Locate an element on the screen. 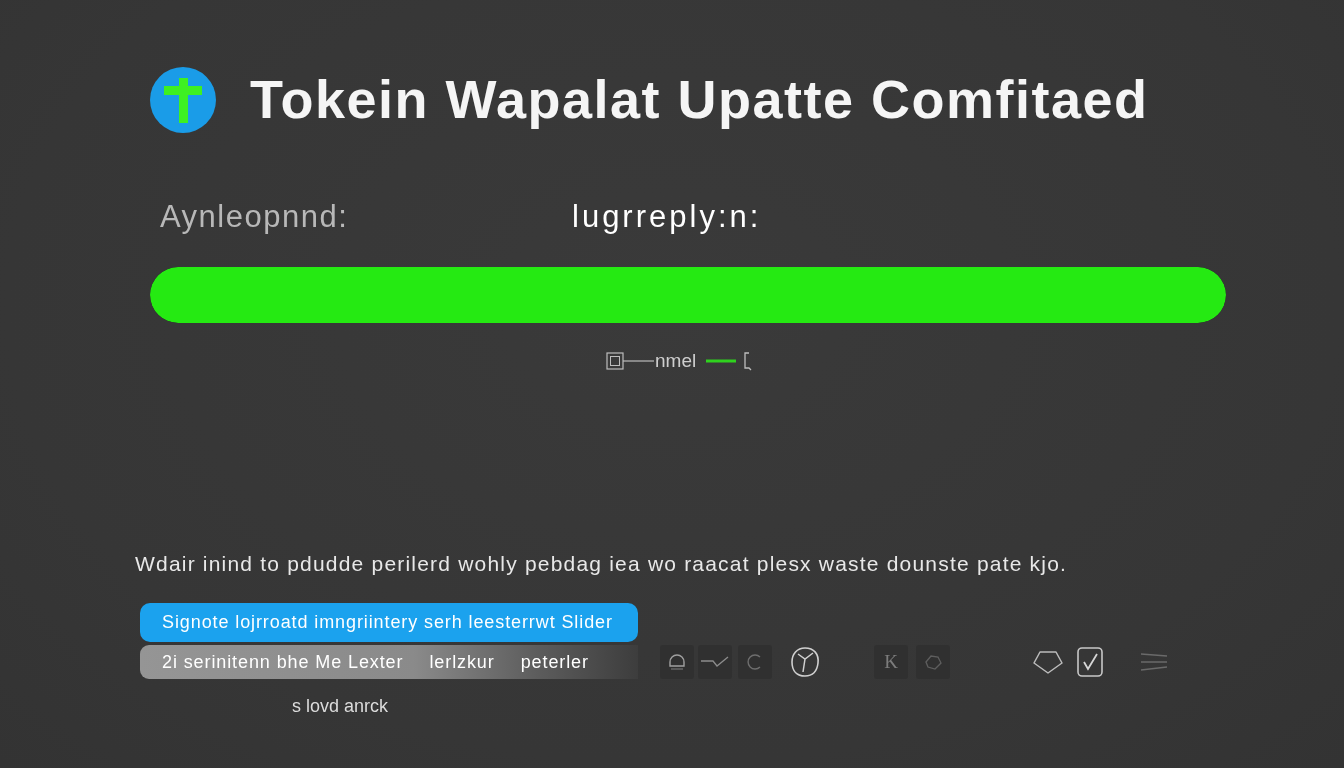 The width and height of the screenshot is (1344, 768). checkbox-icon is located at coordinates (1090, 662).